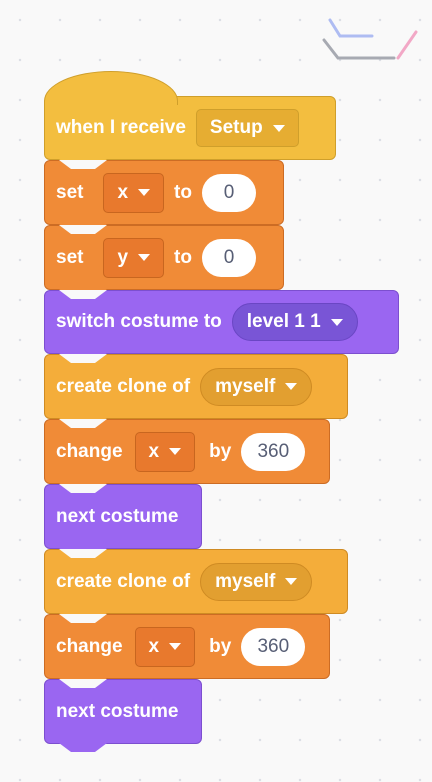 This screenshot has height=782, width=432. Describe the element at coordinates (283, 321) in the screenshot. I see `costume-value: level 1 1` at that location.